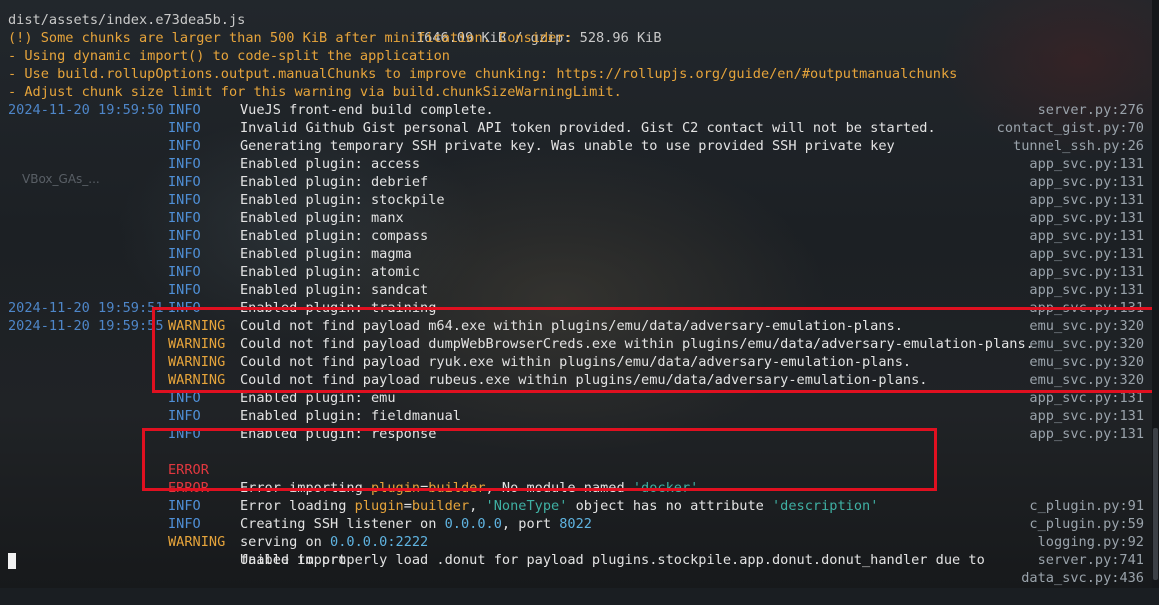 The width and height of the screenshot is (1159, 605). I want to click on log-line-info: INFO Enabled plugin: atomic app_svc.py:131, so click(576, 272).